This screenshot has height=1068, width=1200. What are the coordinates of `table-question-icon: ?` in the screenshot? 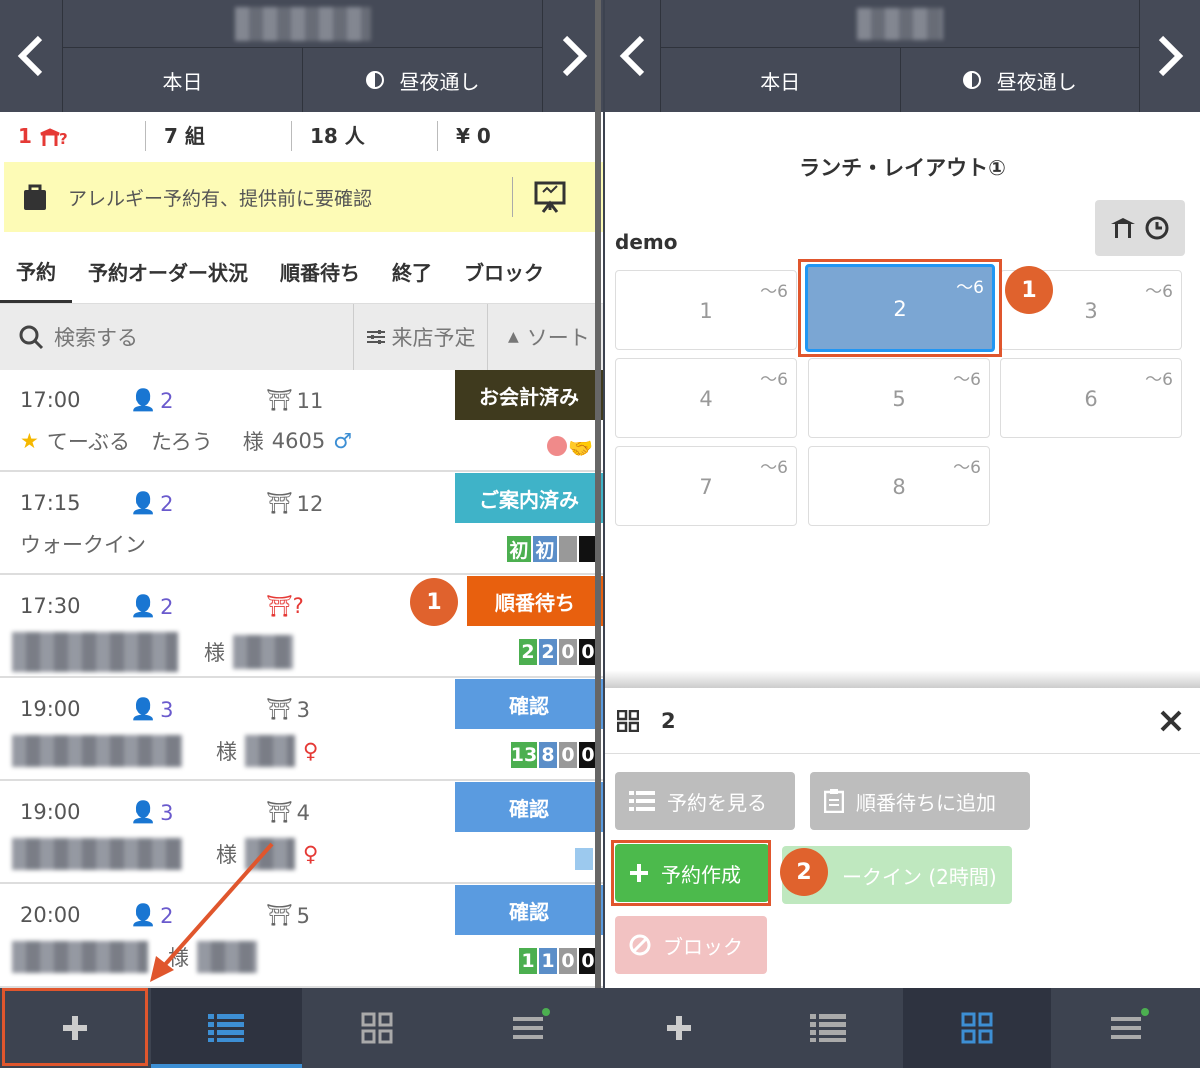 It's located at (54, 137).